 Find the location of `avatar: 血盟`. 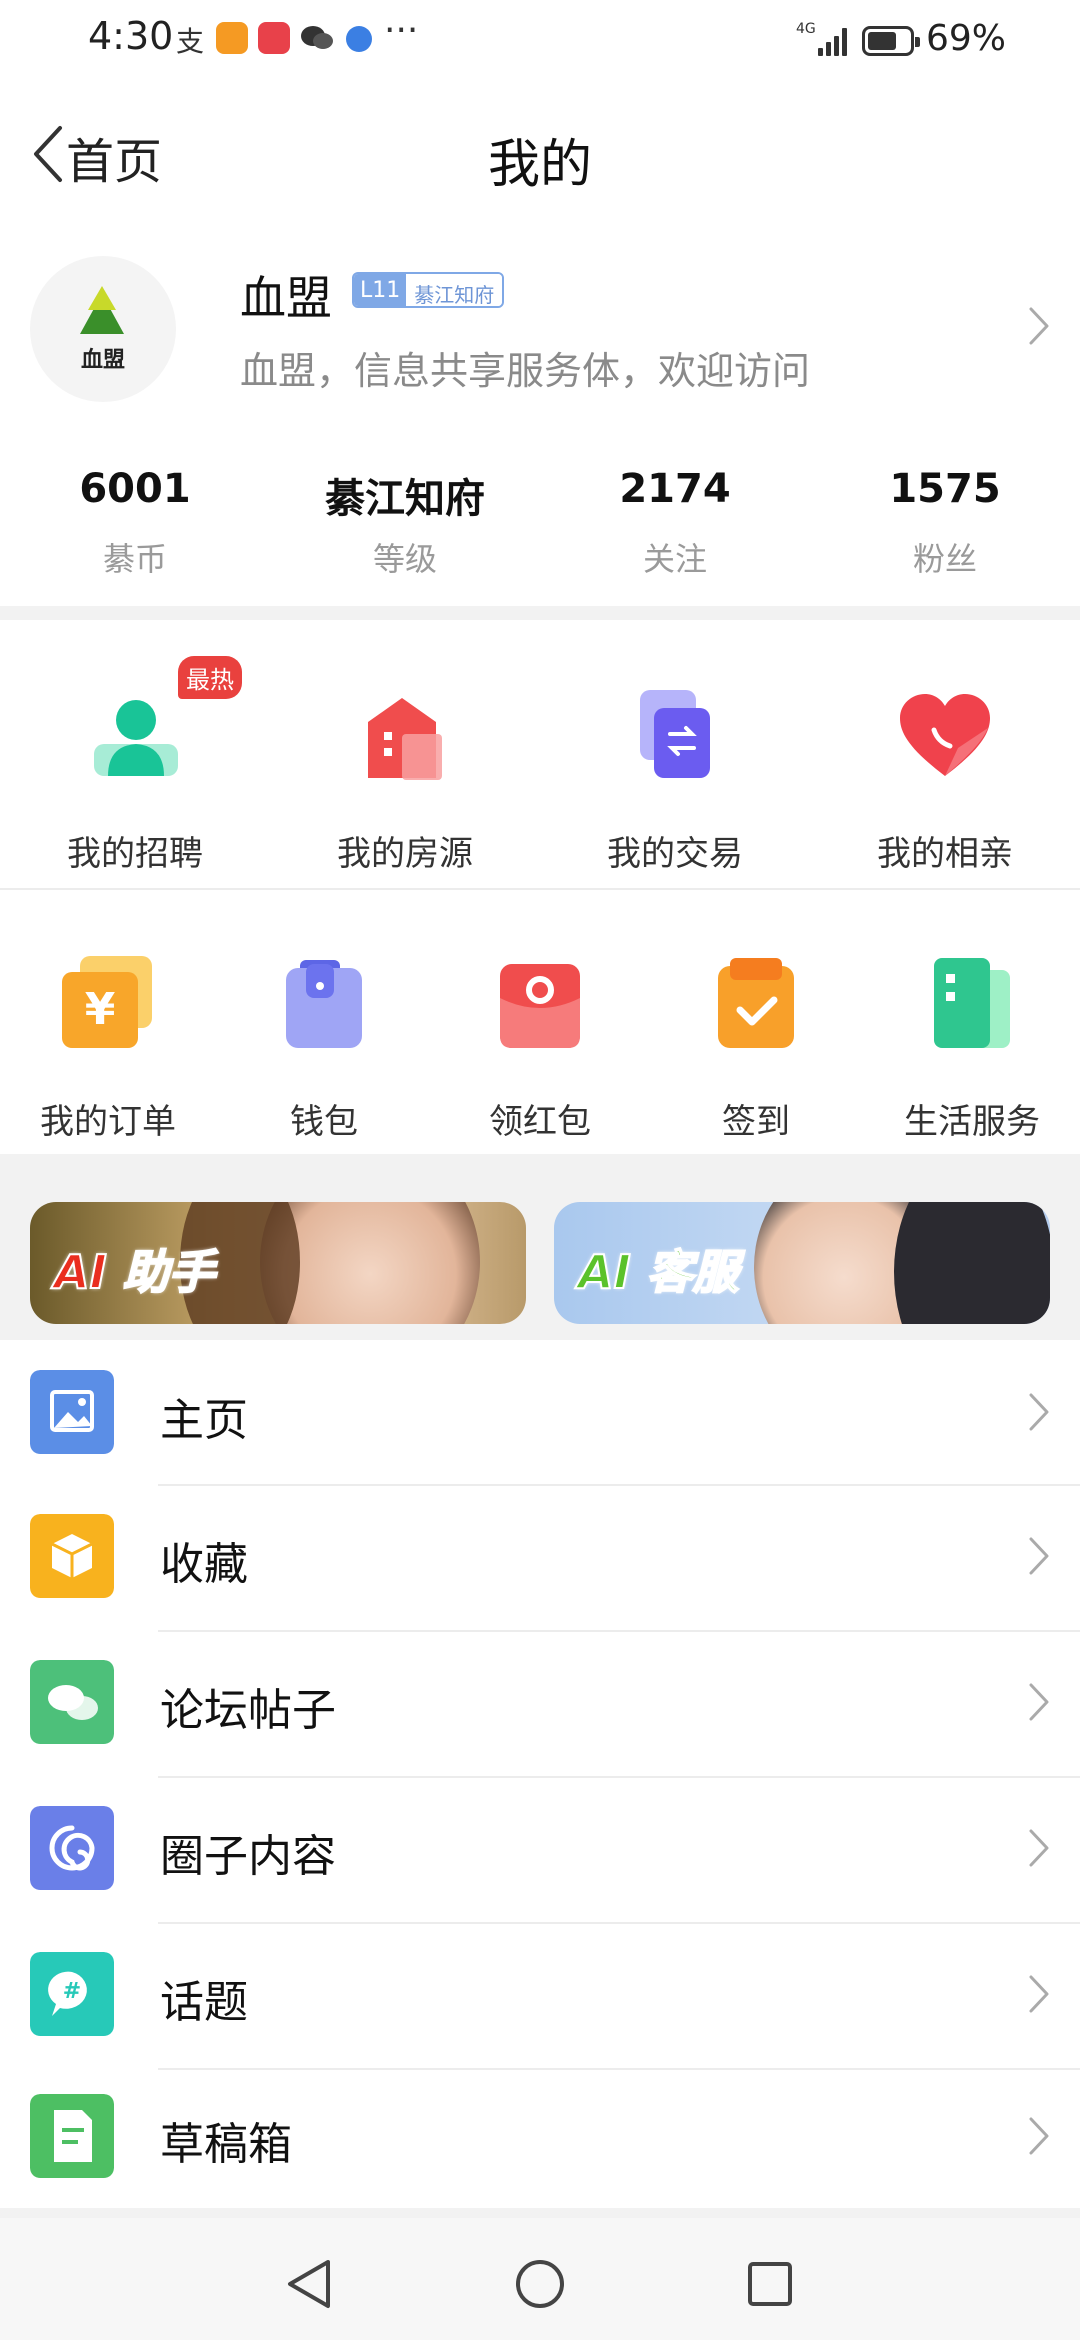

avatar: 血盟 is located at coordinates (103, 329).